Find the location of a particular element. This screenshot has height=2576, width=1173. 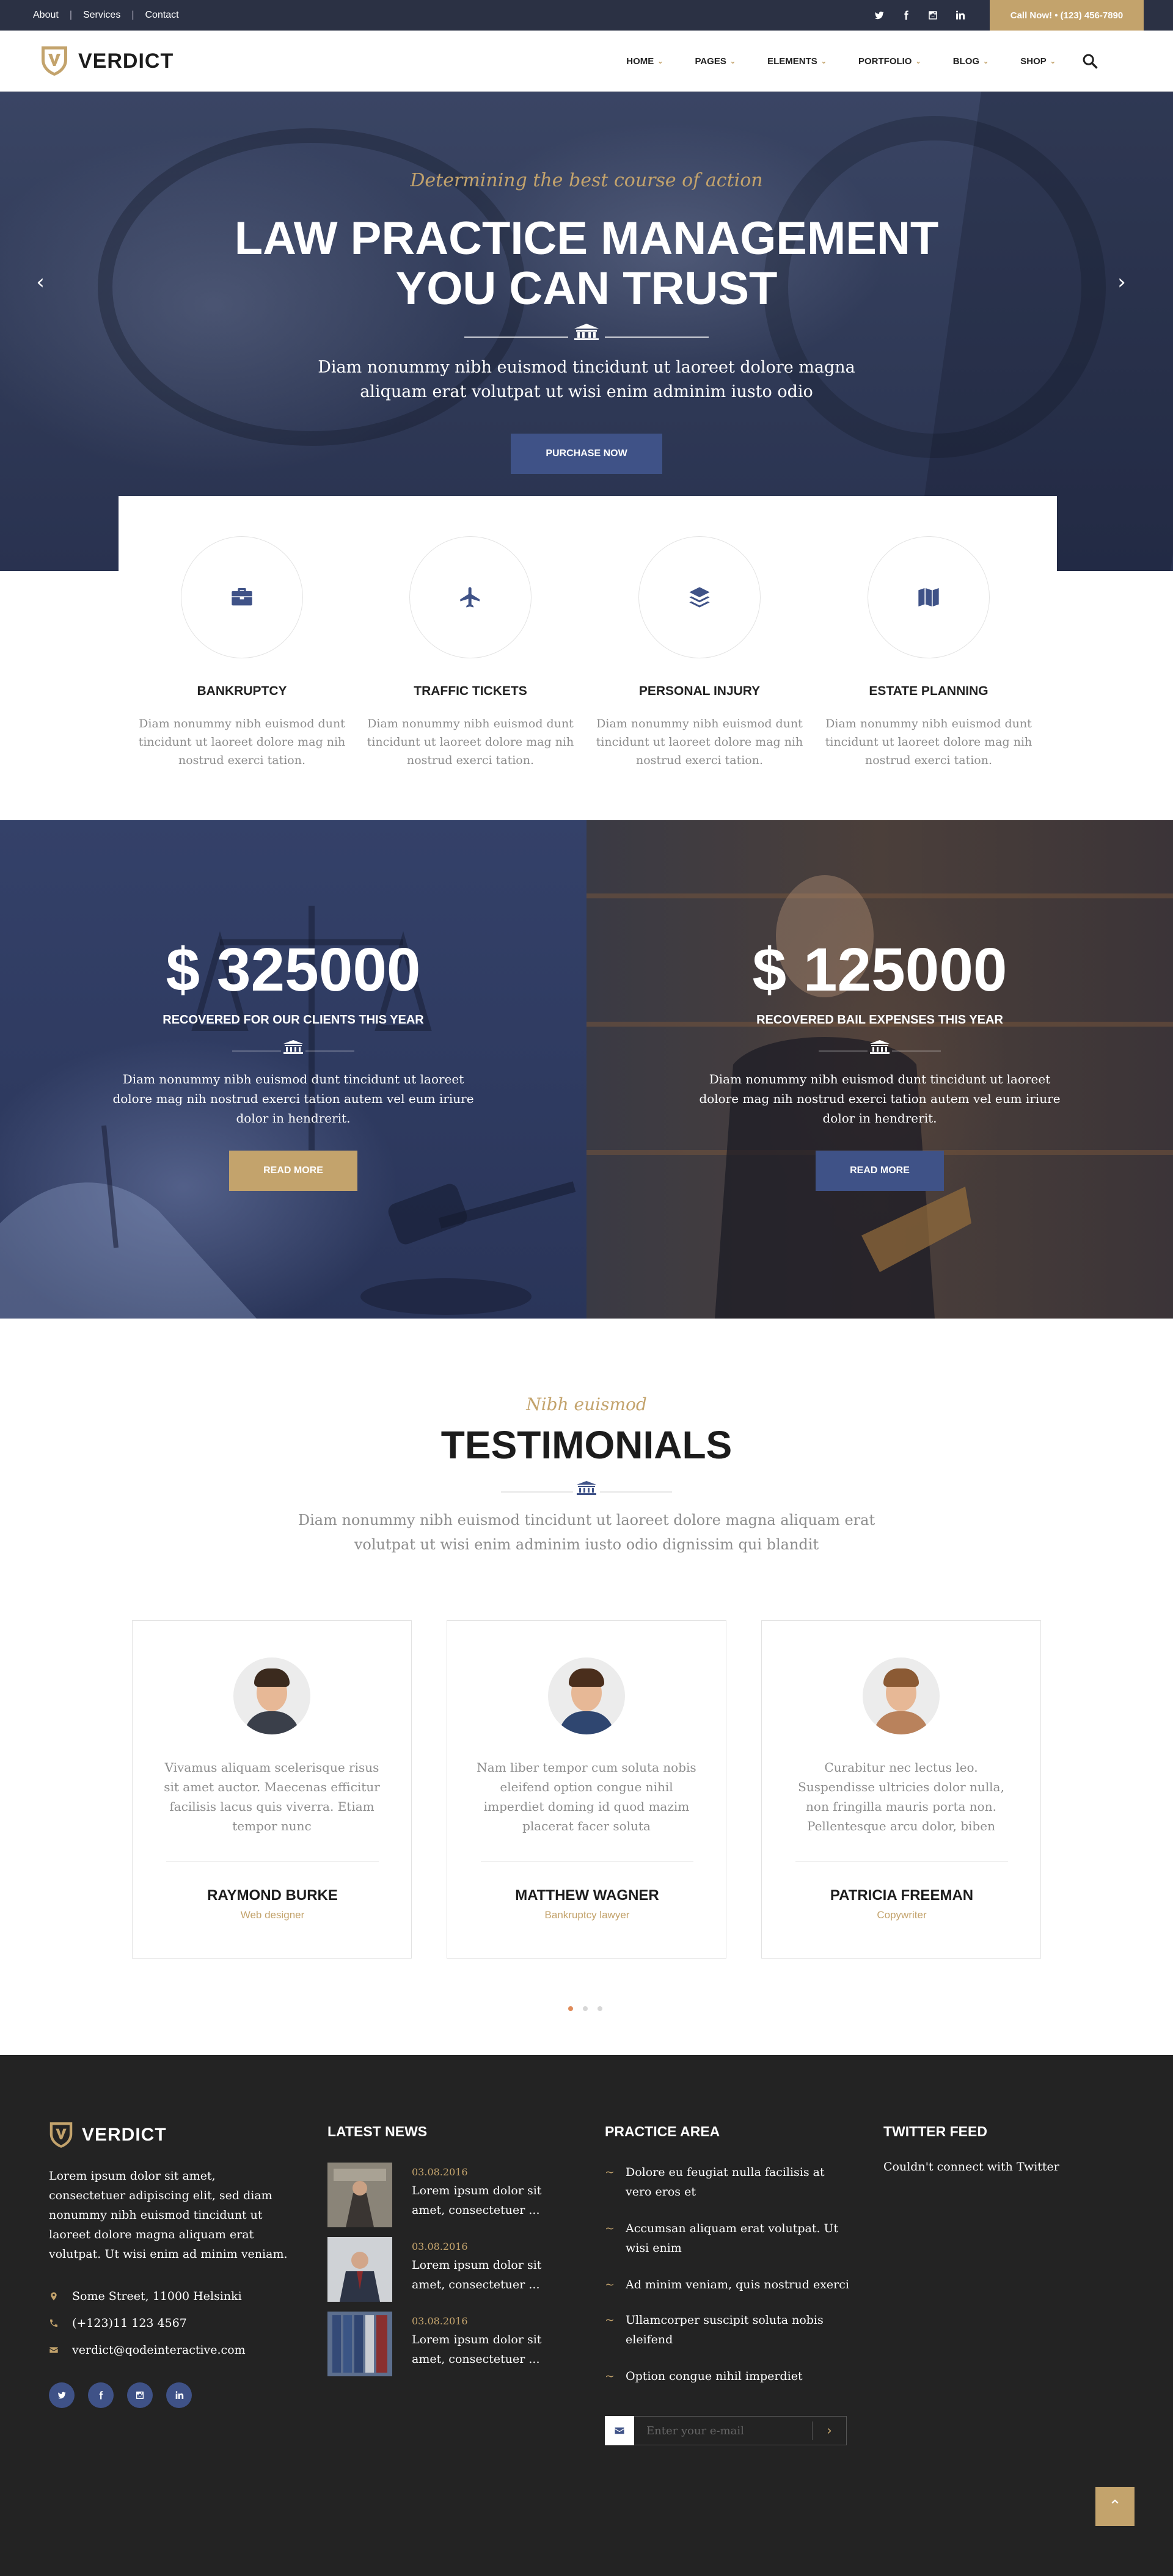

practice-area-link: ~ Ad minim veniam, quis nostrud exerci is located at coordinates (727, 2284).